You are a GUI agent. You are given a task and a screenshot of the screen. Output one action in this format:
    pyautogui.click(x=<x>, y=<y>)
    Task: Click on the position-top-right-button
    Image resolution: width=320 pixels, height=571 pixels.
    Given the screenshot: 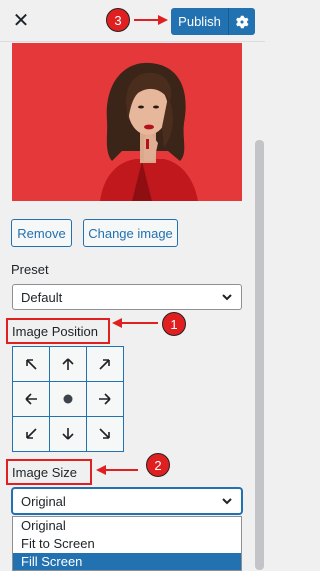 What is the action you would take?
    pyautogui.click(x=104, y=363)
    